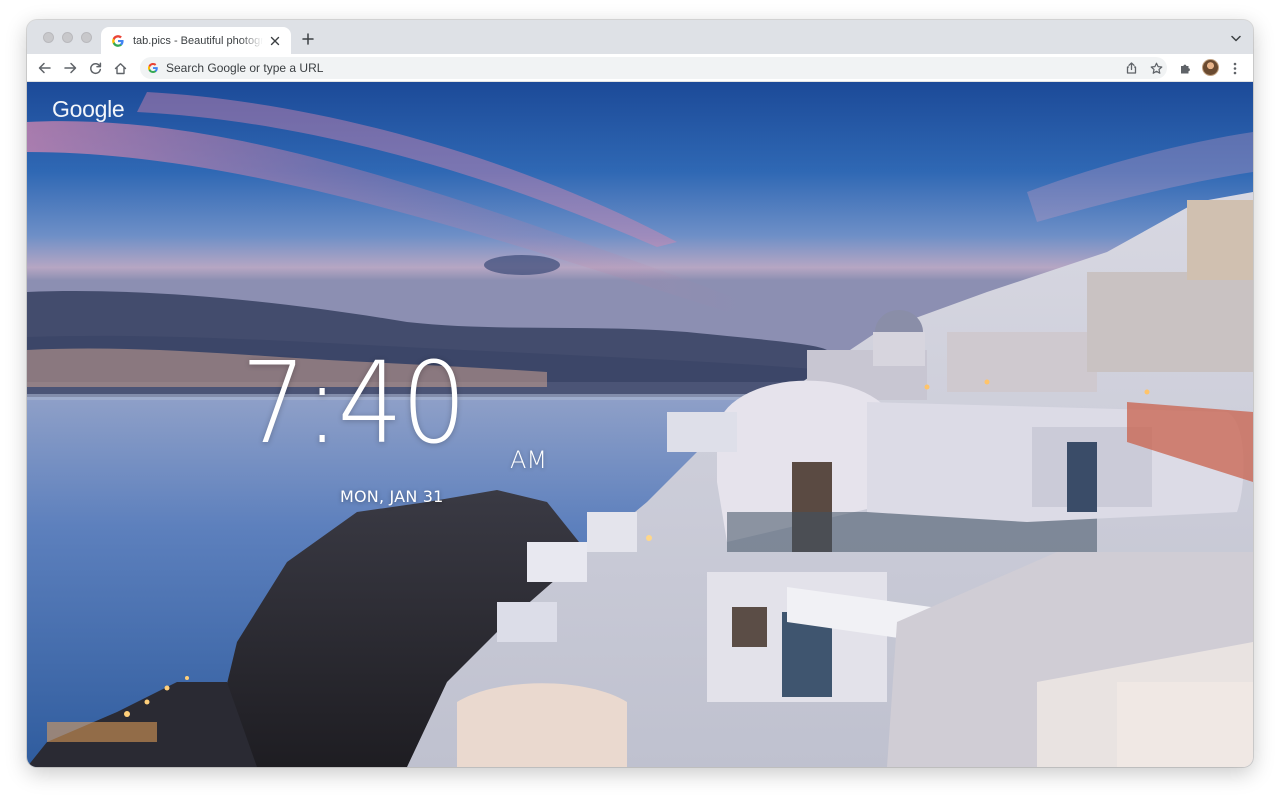  I want to click on star-icon, so click(1156, 68).